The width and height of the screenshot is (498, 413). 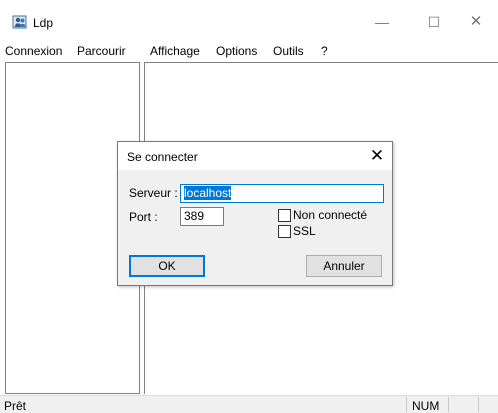 I want to click on status-text: Prêt, so click(x=15, y=406).